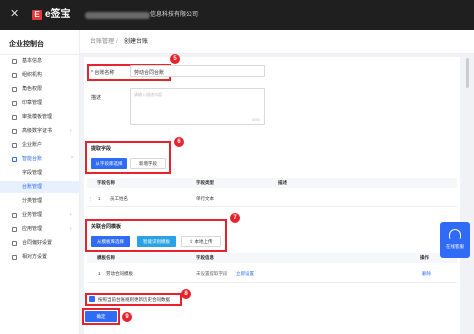 Image resolution: width=474 pixels, height=334 pixels. I want to click on sidebar-item-label: 审批模板管理, so click(37, 117).